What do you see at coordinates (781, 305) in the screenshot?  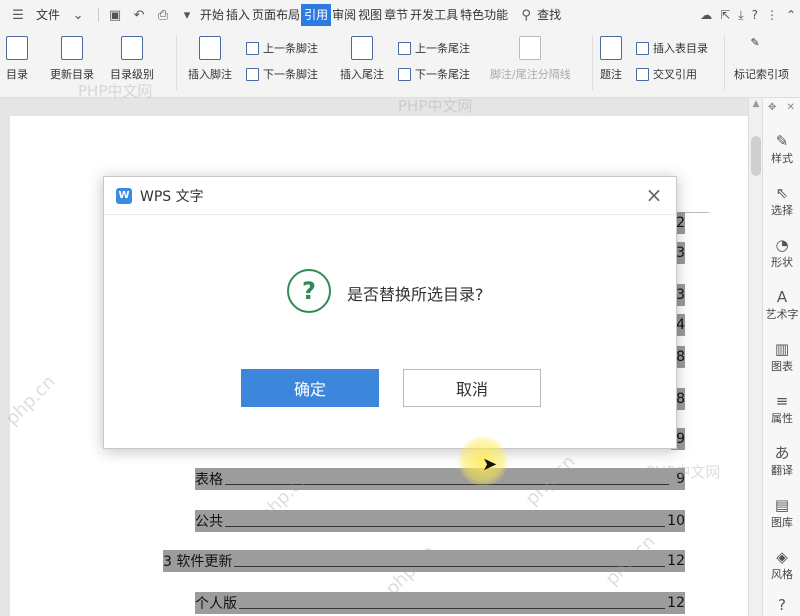 I see `side-wordart-button: A 艺术字` at bounding box center [781, 305].